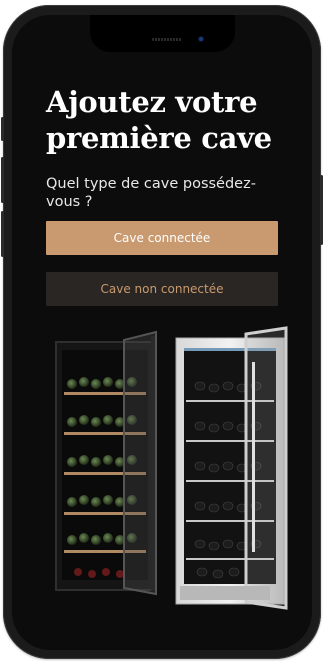 This screenshot has width=325, height=661. I want to click on page-title: Ajoutez votre première cave, so click(159, 120).